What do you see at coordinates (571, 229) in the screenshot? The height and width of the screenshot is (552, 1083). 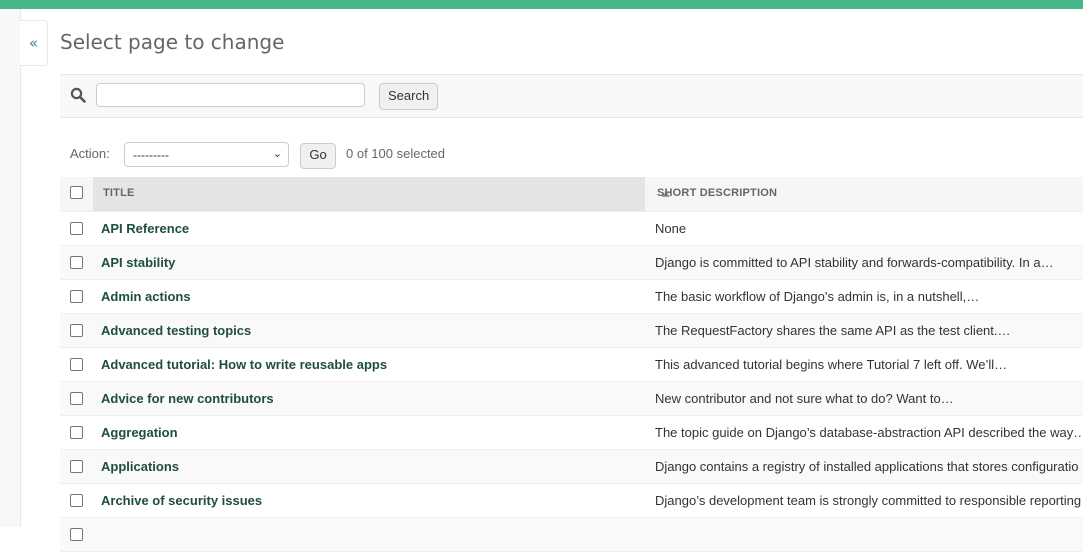 I see `table-row: API Reference None` at bounding box center [571, 229].